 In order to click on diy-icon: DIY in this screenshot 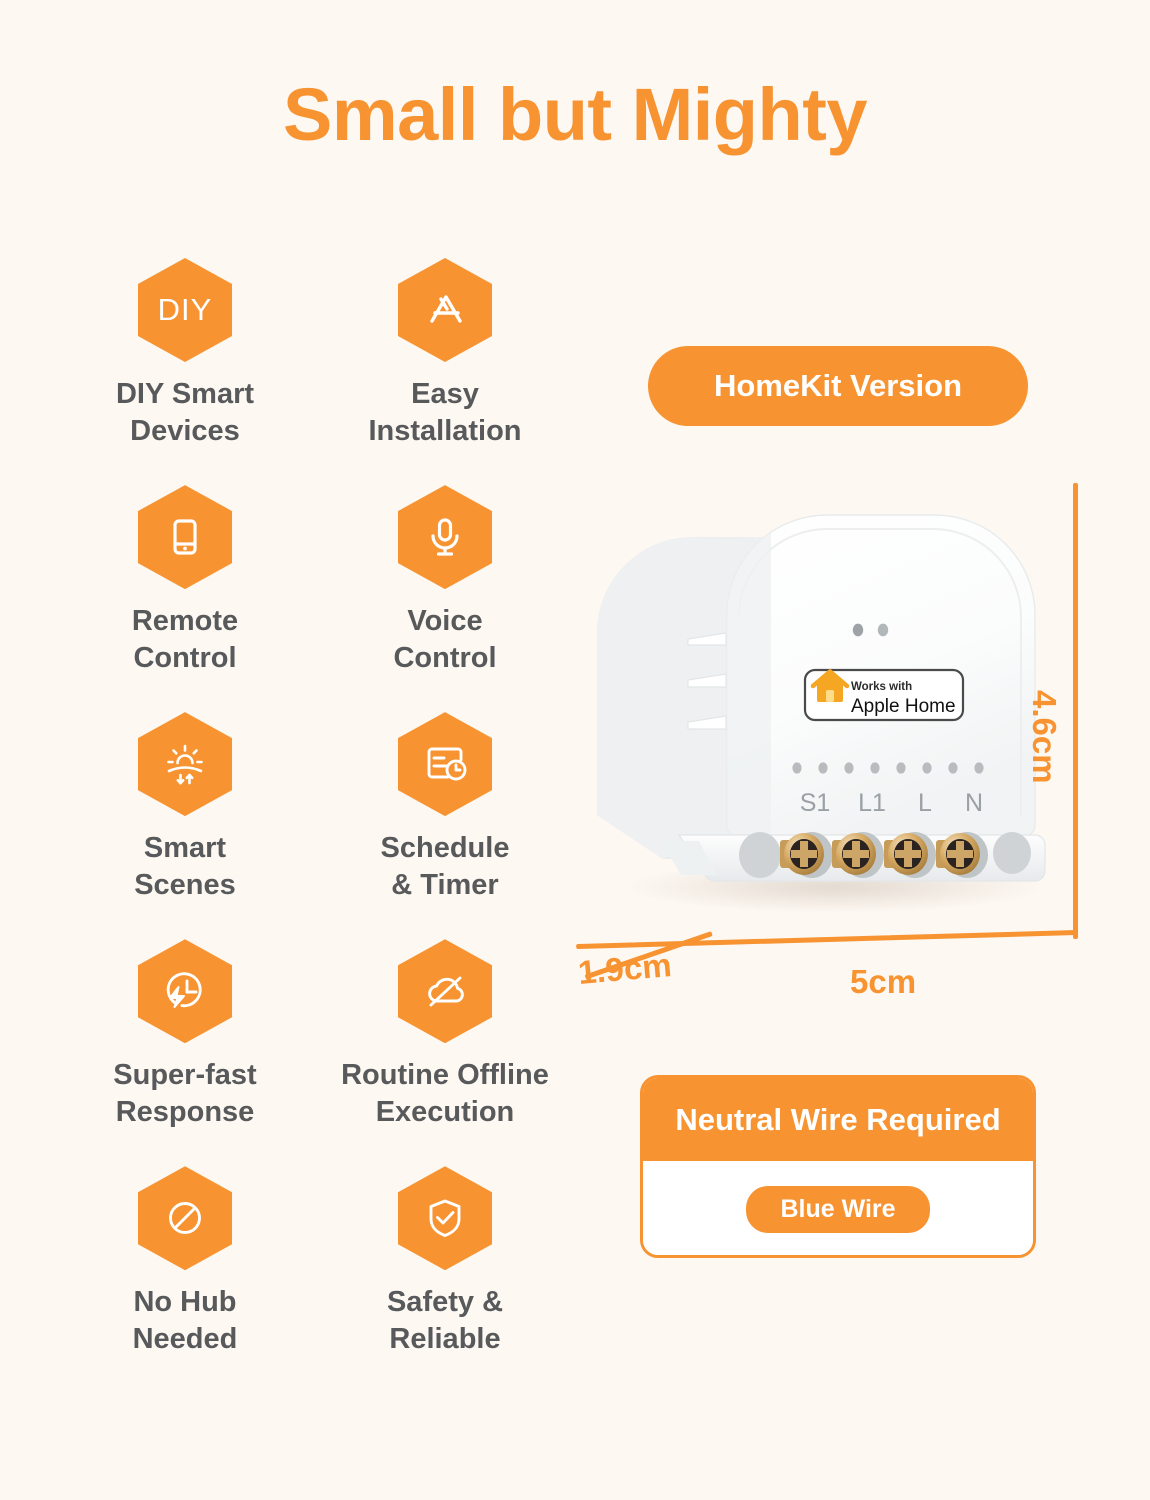, I will do `click(185, 310)`.